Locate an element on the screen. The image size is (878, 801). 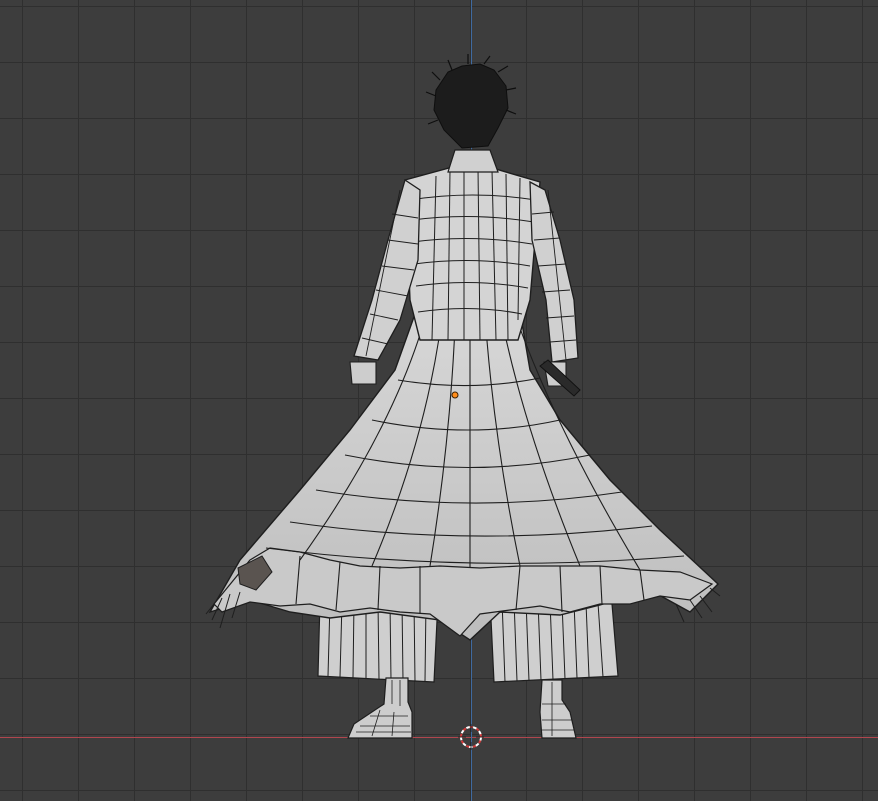
3d-cursor-icon is located at coordinates (471, 737).